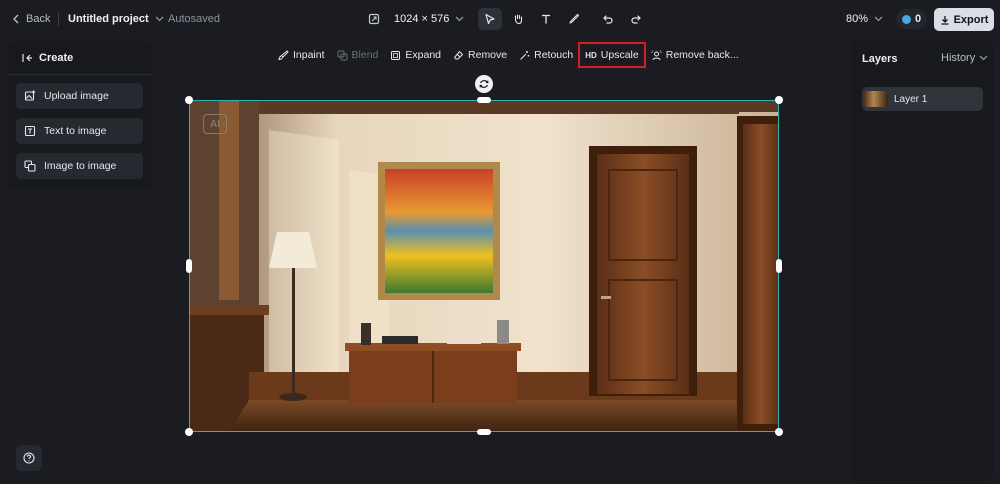  What do you see at coordinates (591, 55) in the screenshot?
I see `hd-icon: HD` at bounding box center [591, 55].